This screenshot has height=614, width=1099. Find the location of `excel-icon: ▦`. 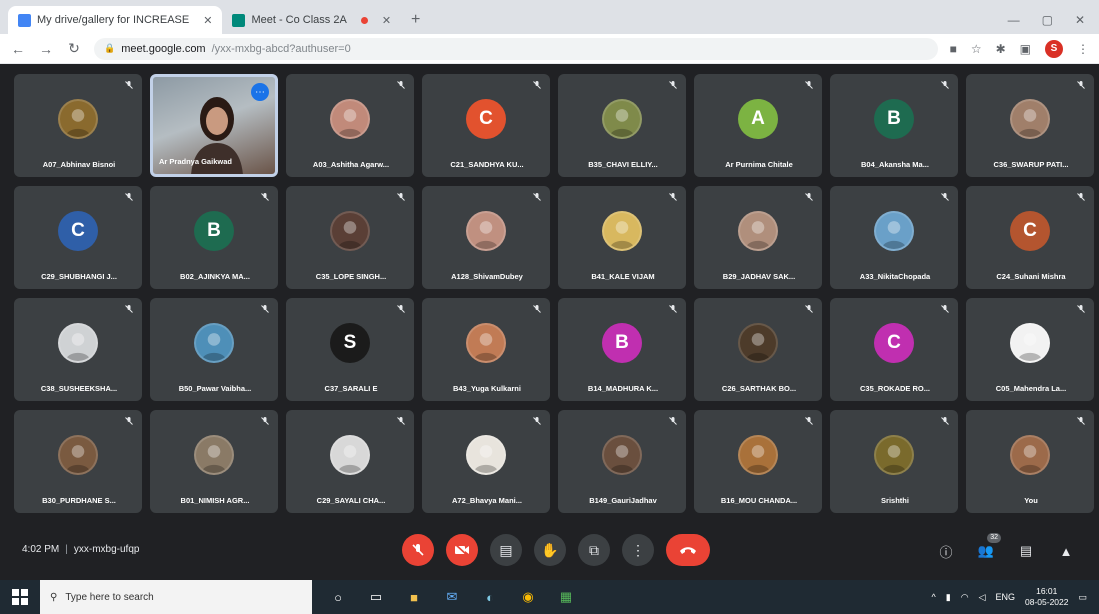

excel-icon: ▦ is located at coordinates (566, 597).